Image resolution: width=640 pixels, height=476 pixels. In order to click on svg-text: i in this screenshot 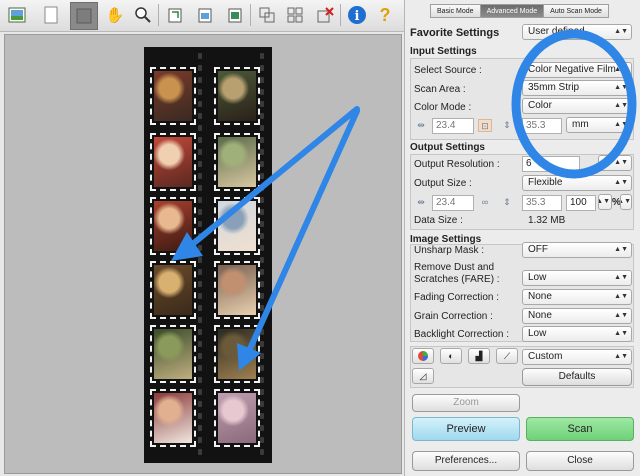, I will do `click(357, 16)`.